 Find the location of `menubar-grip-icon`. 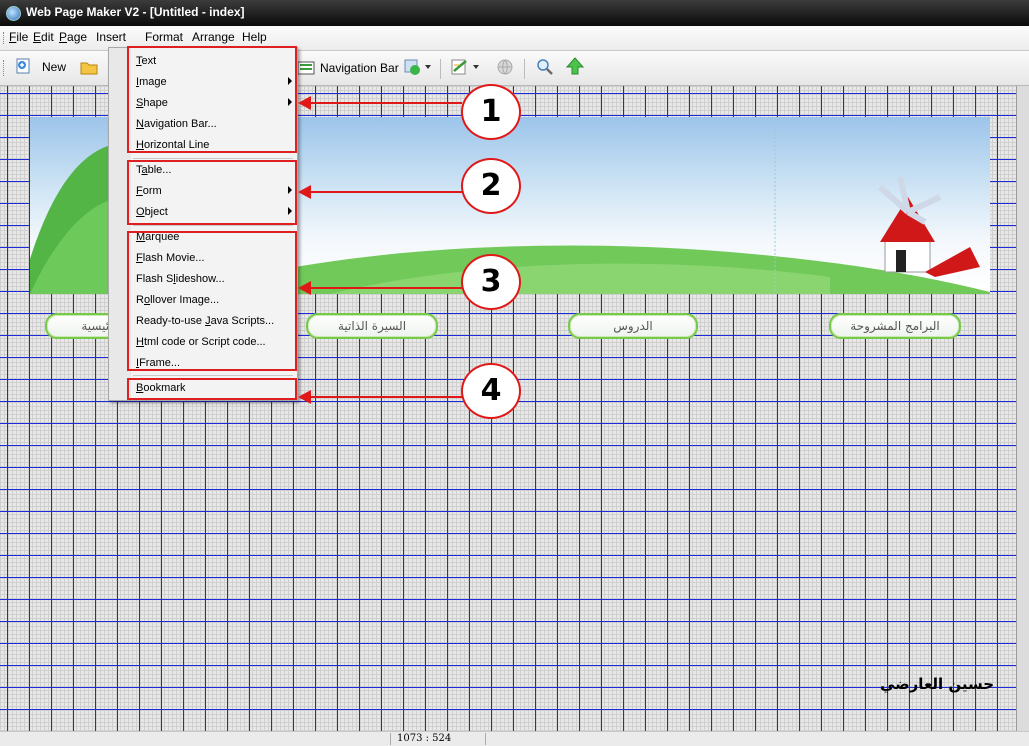

menubar-grip-icon is located at coordinates (4, 38).